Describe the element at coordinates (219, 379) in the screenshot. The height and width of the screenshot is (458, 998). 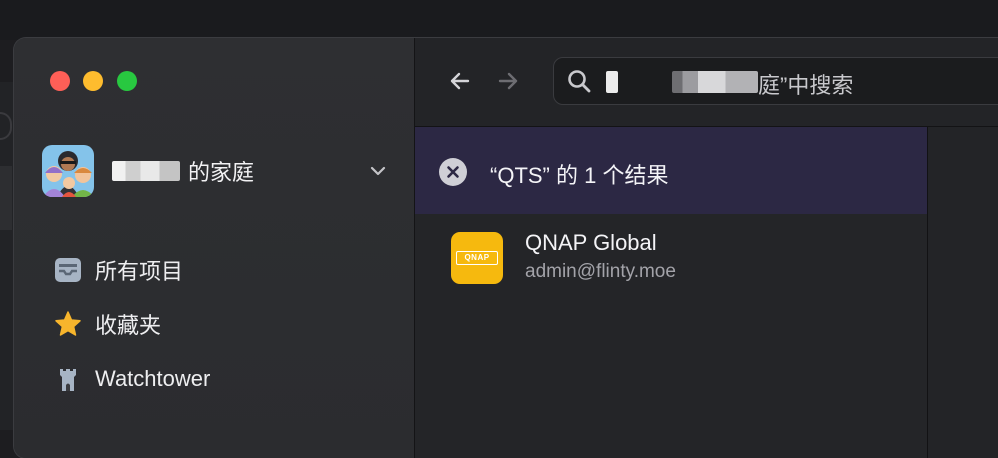
I see `sidebar-item-watchtower: Watchtower` at that location.